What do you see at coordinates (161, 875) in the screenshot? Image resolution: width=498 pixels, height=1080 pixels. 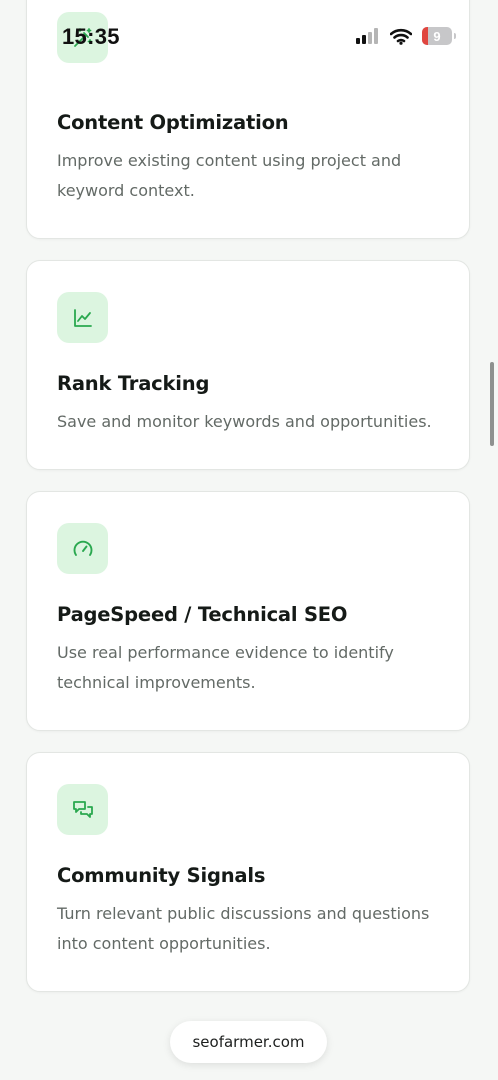 I see `feature-title: Community Signals` at bounding box center [161, 875].